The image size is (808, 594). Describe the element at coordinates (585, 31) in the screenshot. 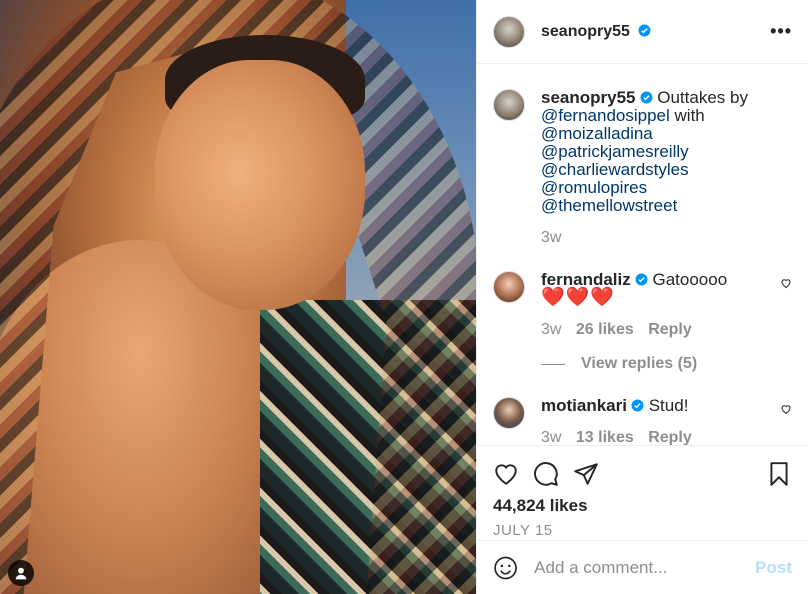

I see `owner-username-text: seanopry55` at that location.